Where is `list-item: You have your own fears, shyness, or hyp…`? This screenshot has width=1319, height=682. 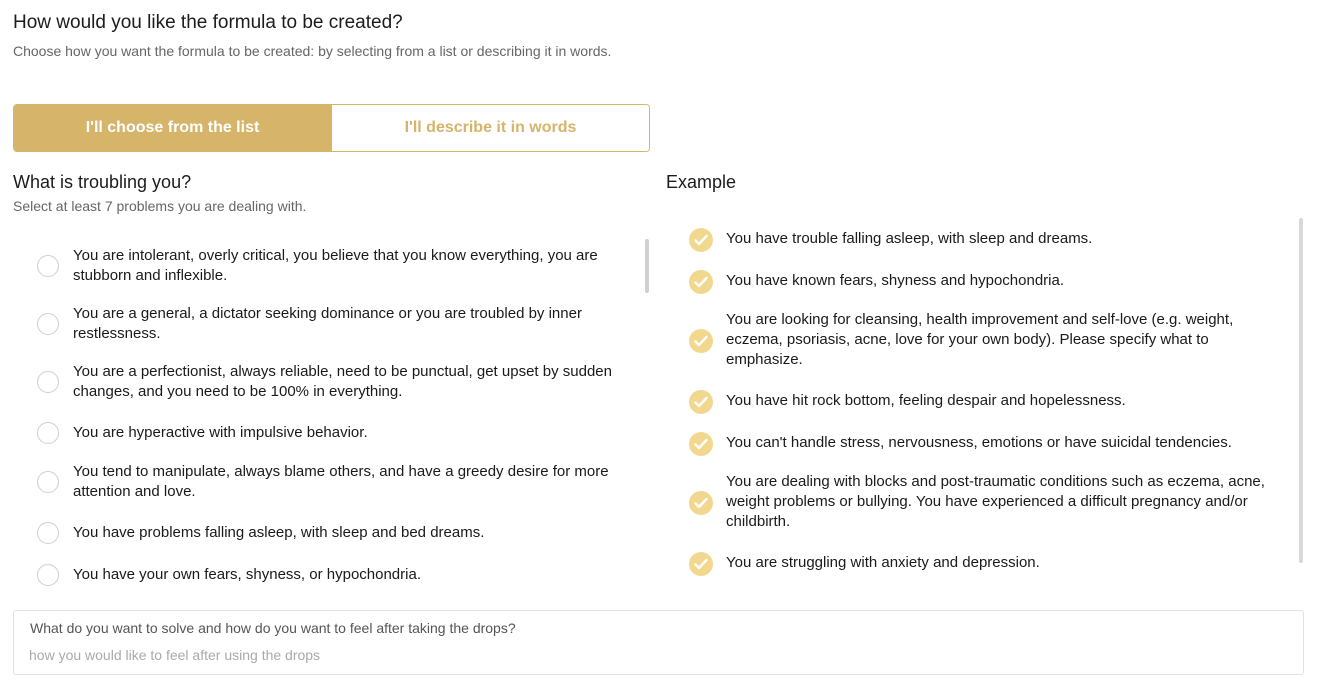
list-item: You have your own fears, shyness, or hyp… is located at coordinates (325, 575).